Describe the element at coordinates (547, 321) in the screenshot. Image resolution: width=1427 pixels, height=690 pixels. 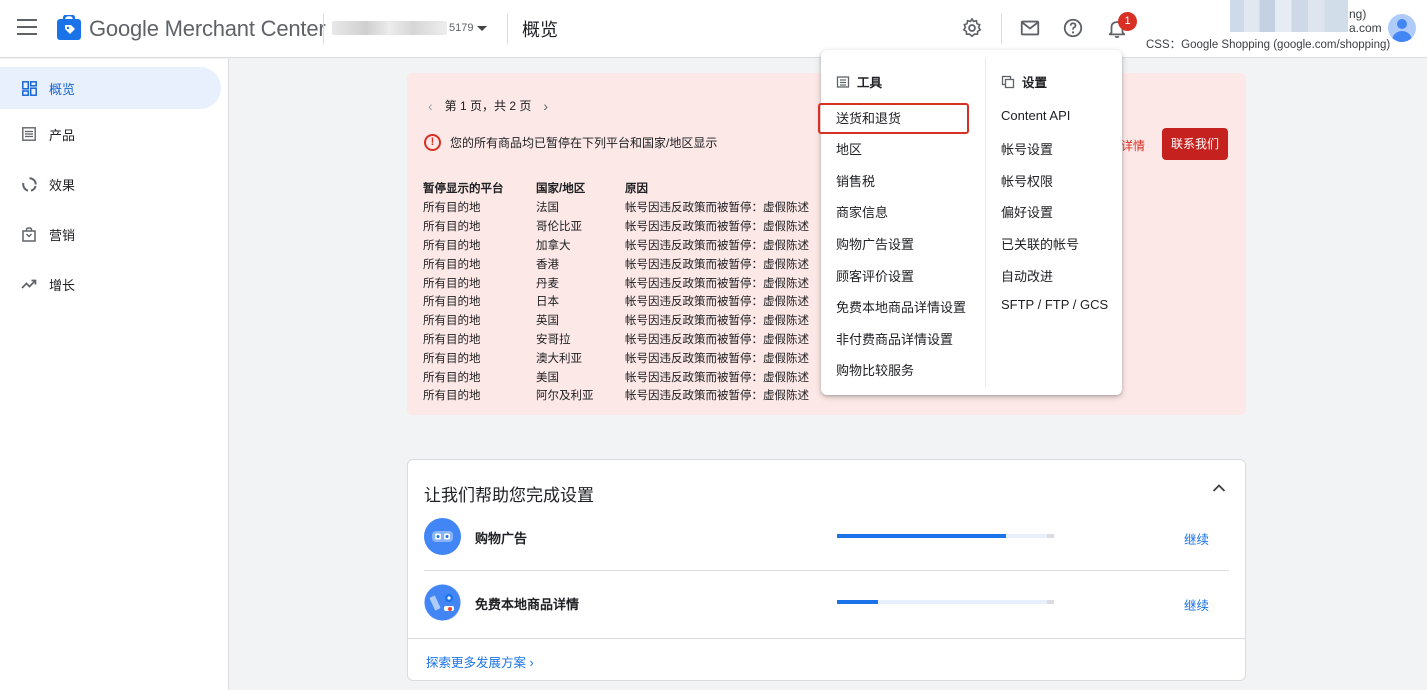
I see `table-cell: 英国` at that location.